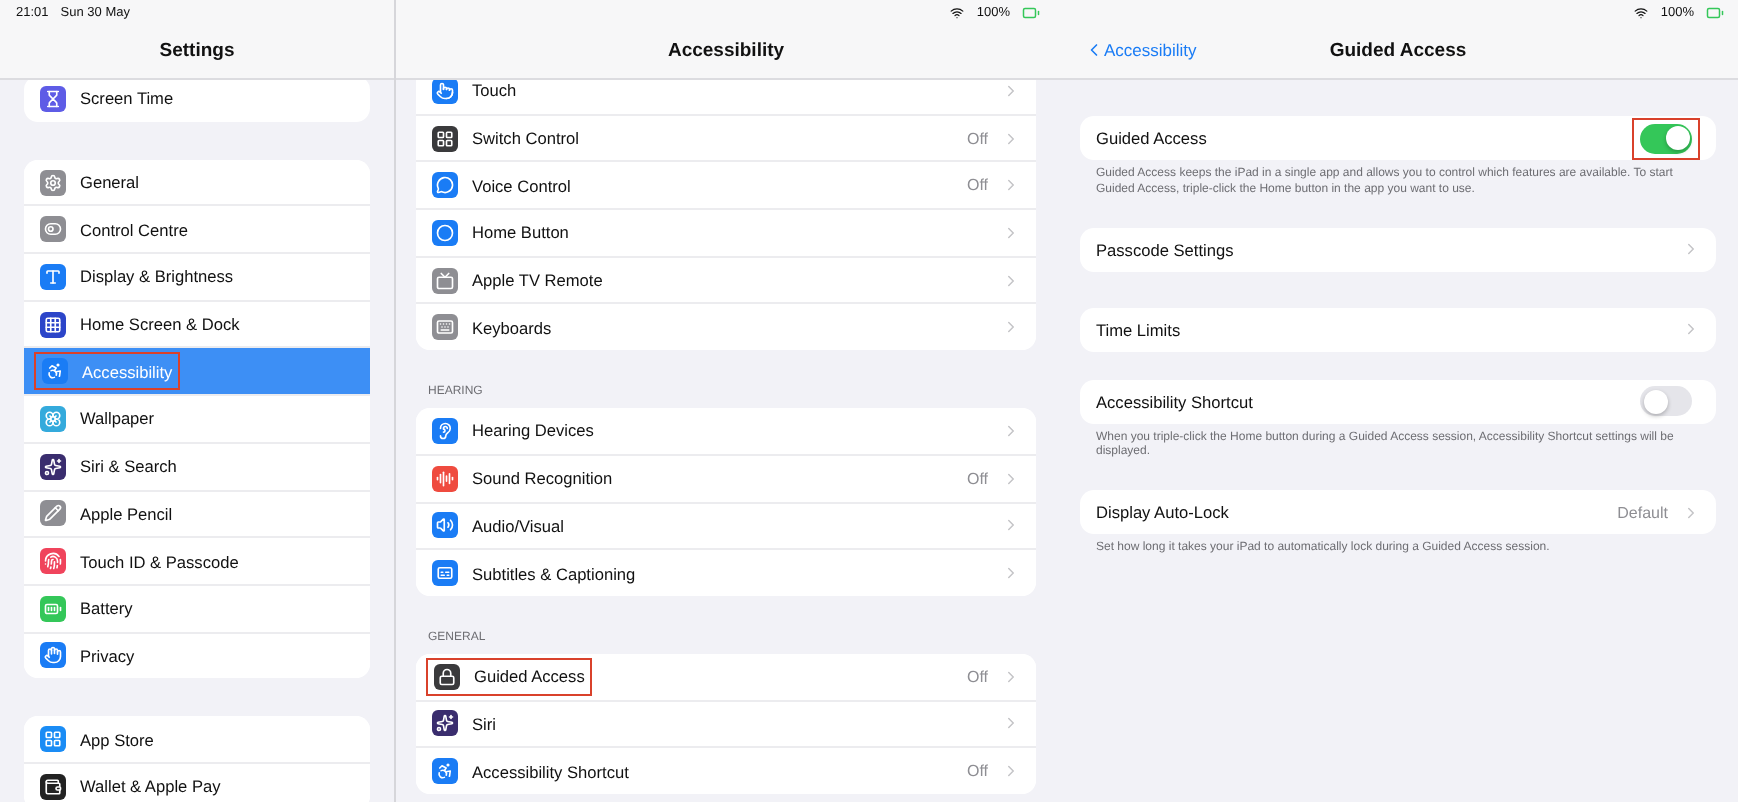  I want to click on item-label: Wallet & Apple Pay, so click(150, 786).